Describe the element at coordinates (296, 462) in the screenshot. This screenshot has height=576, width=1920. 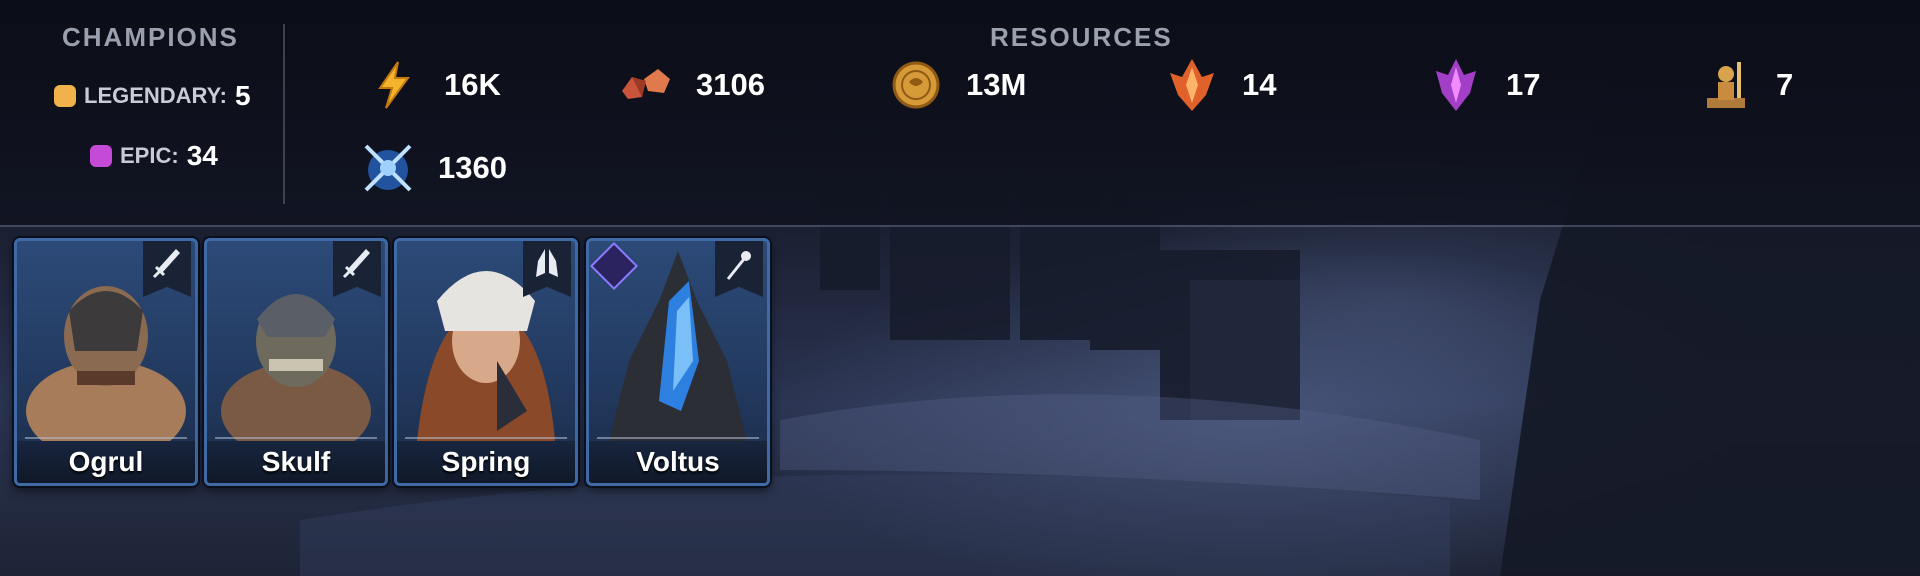
I see `skulf-name: Skulf` at that location.